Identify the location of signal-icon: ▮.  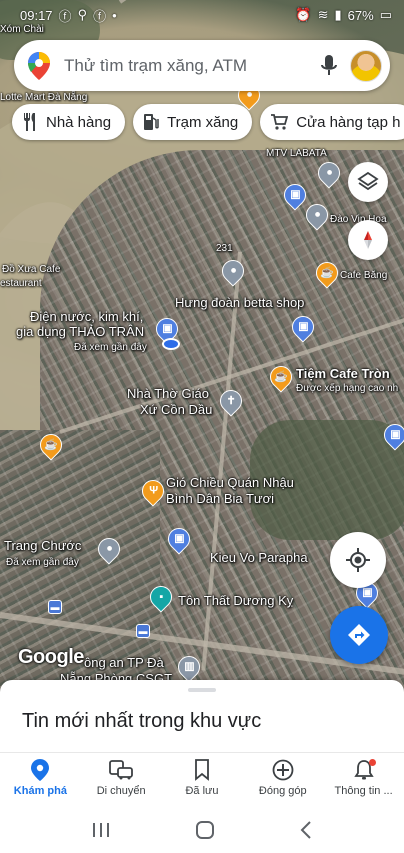
(338, 14).